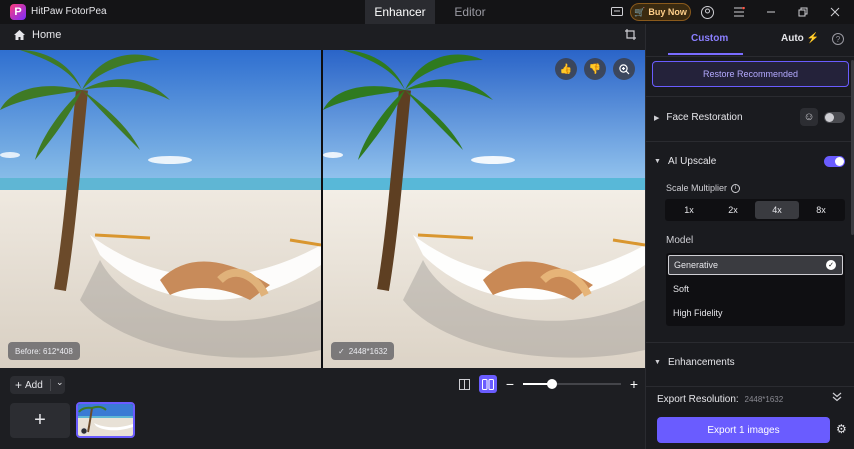 Image resolution: width=854 pixels, height=449 pixels. Describe the element at coordinates (707, 12) in the screenshot. I see `user-icon` at that location.